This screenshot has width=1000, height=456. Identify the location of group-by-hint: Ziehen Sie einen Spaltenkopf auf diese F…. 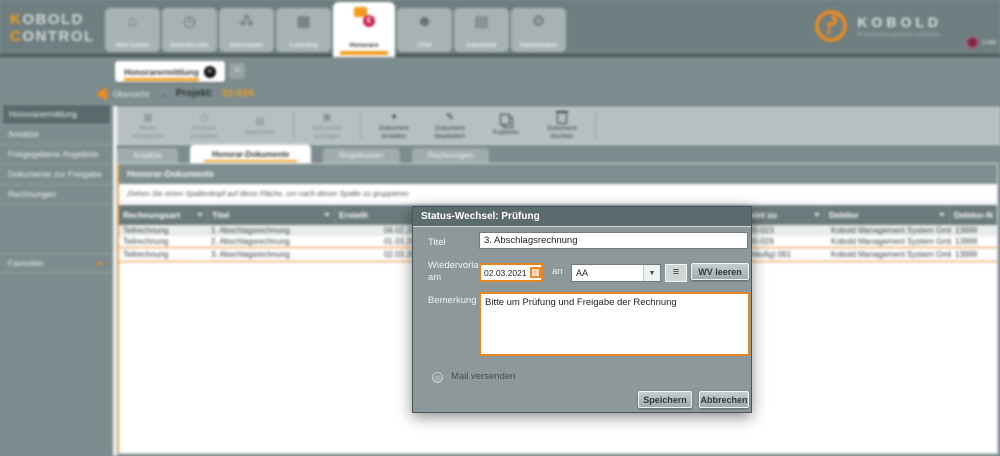
(558, 194).